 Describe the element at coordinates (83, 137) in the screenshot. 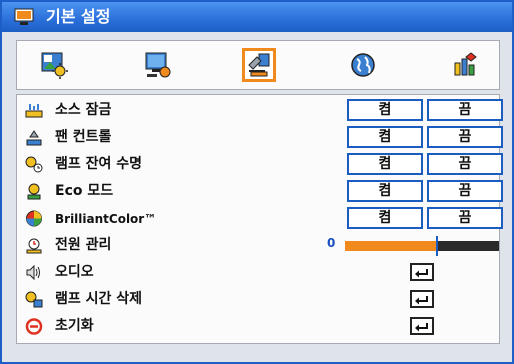

I see `row-label: 팬 컨트롤` at that location.